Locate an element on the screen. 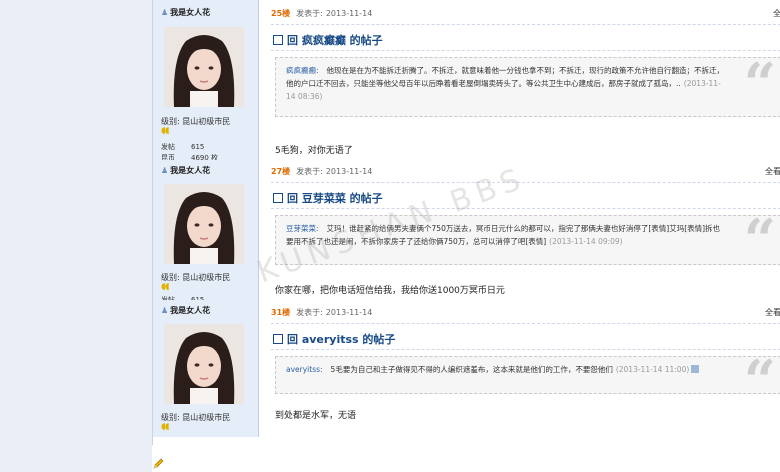 This screenshot has width=780, height=472. floor-number: 27楼 is located at coordinates (280, 171).